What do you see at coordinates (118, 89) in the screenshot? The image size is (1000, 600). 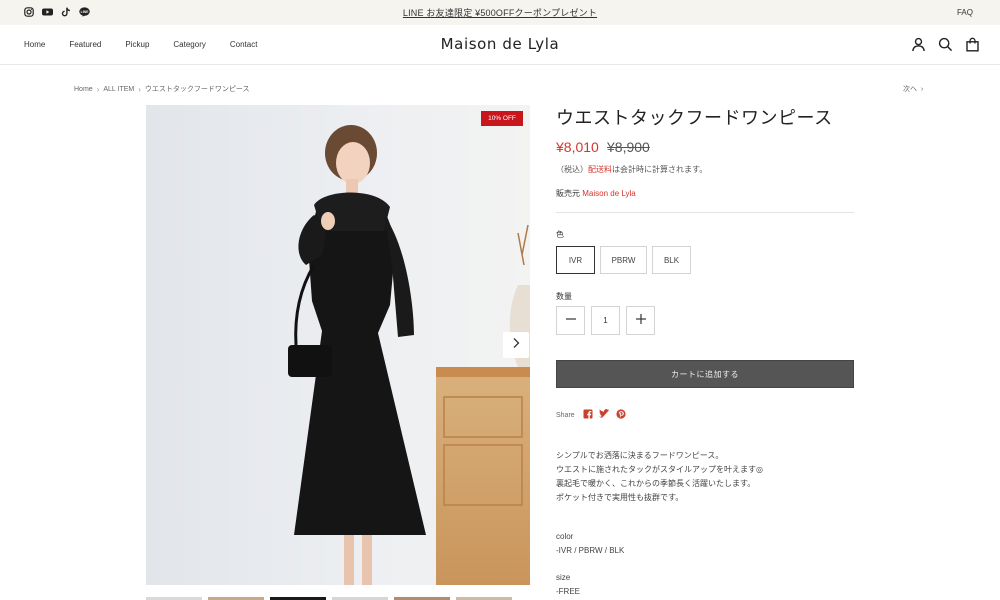 I see `breadcrumb-all-item: ALL ITEM` at bounding box center [118, 89].